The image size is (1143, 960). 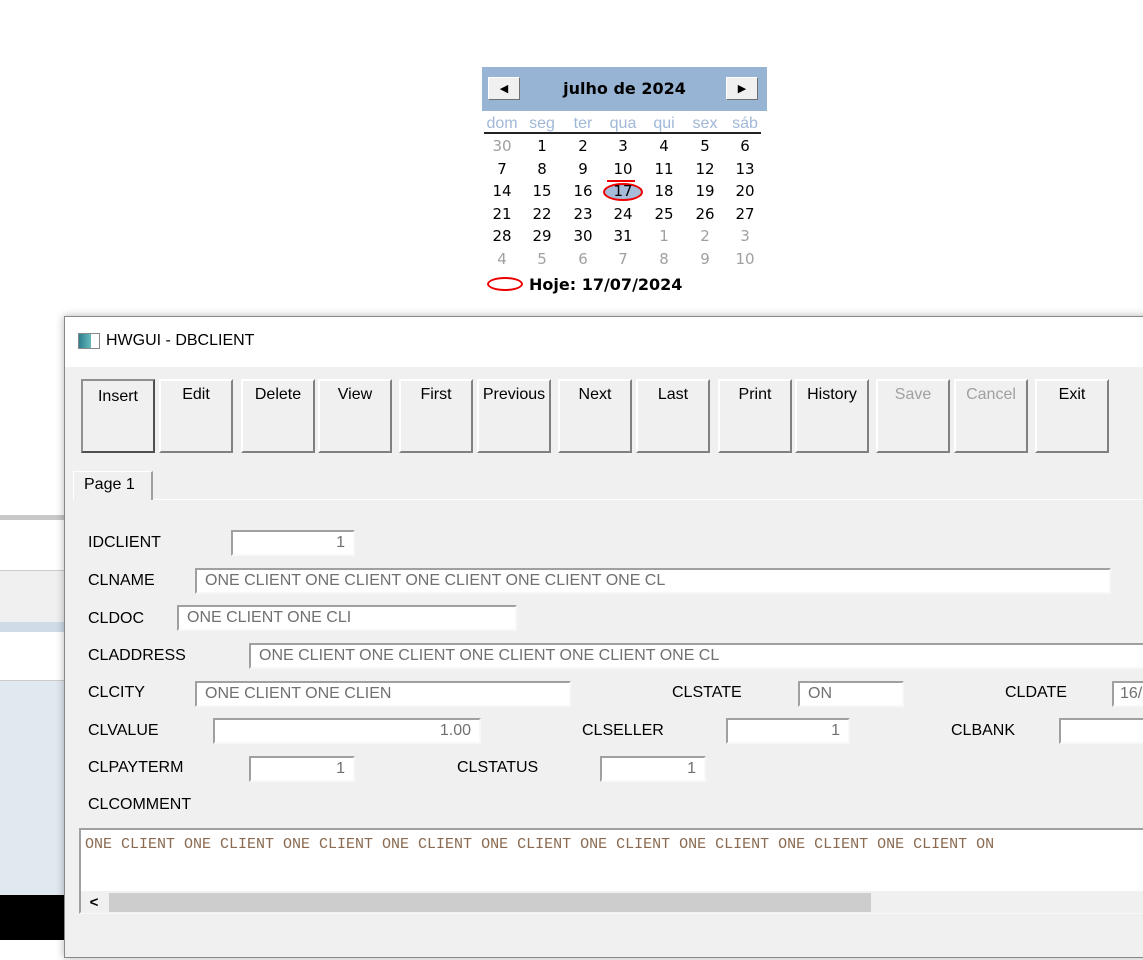 I want to click on calendar-day: 29, so click(x=542, y=236).